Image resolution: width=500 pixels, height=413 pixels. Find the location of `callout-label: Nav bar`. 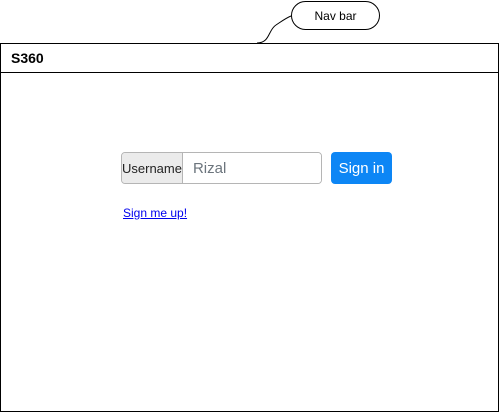

callout-label: Nav bar is located at coordinates (335, 15).